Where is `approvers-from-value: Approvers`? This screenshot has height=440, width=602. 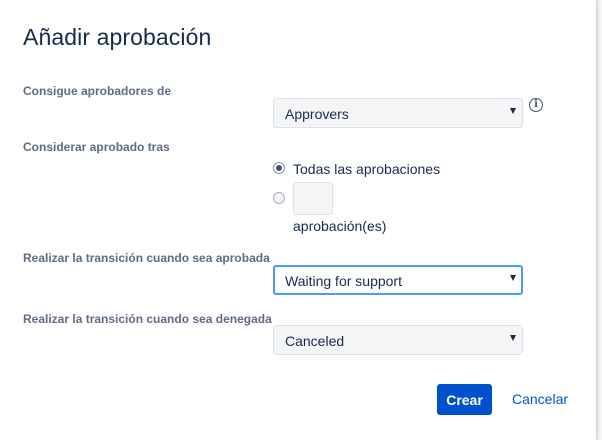 approvers-from-value: Approvers is located at coordinates (317, 114).